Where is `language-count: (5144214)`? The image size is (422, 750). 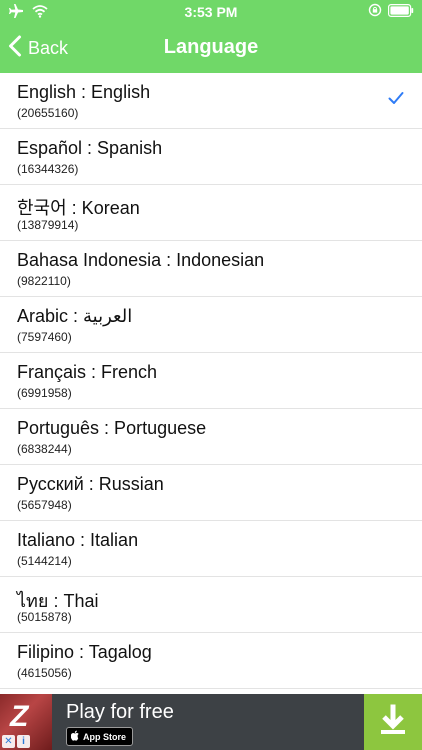 language-count: (5144214) is located at coordinates (44, 561).